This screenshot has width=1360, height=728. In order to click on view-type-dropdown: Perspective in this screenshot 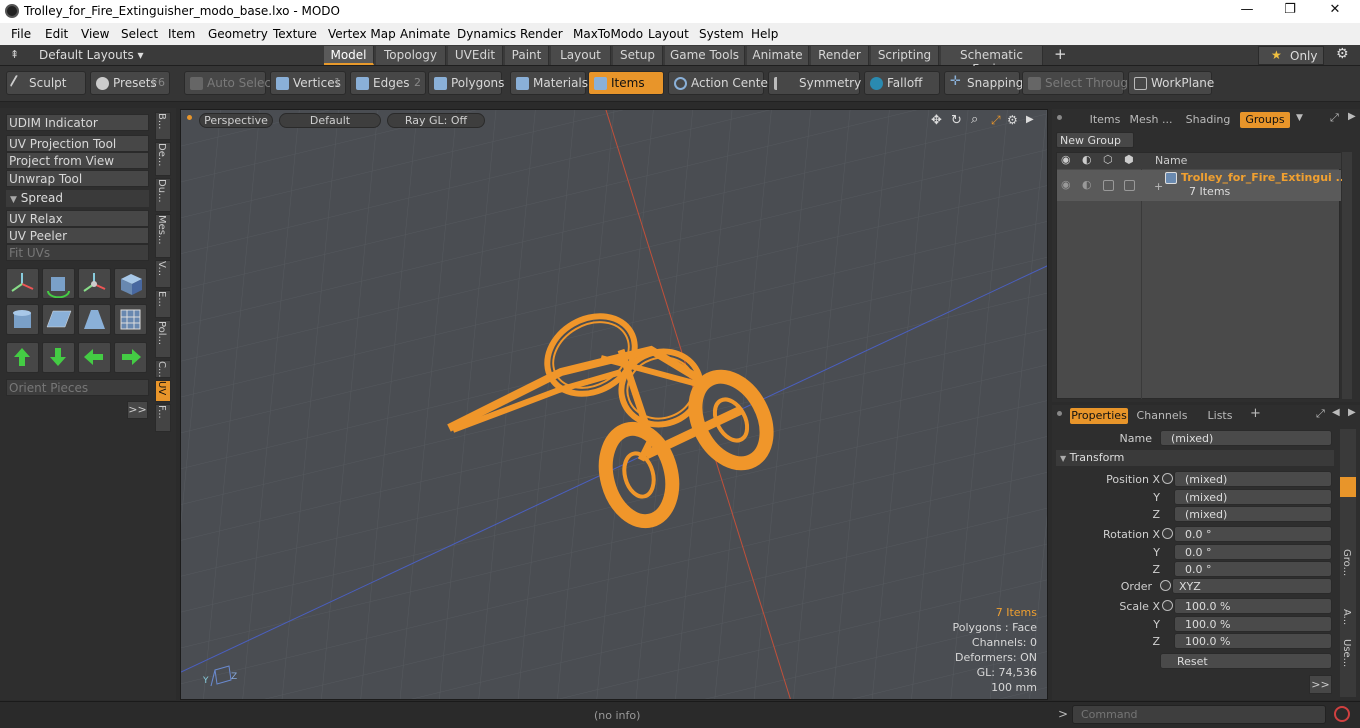, I will do `click(236, 120)`.